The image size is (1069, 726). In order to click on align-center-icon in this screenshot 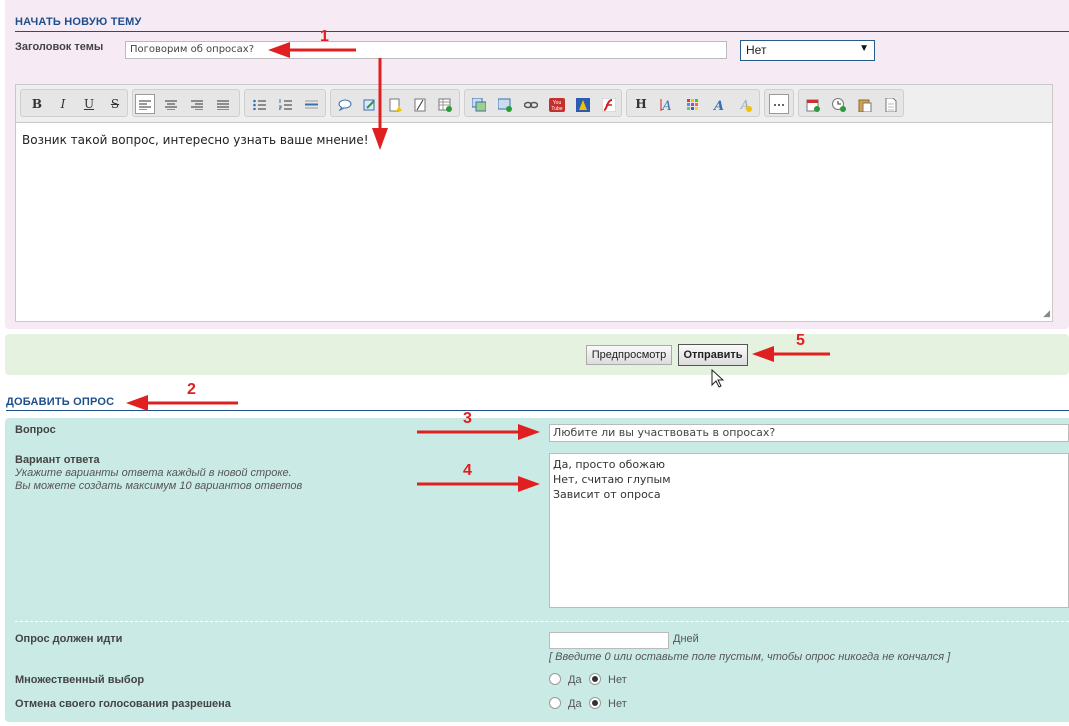, I will do `click(171, 105)`.